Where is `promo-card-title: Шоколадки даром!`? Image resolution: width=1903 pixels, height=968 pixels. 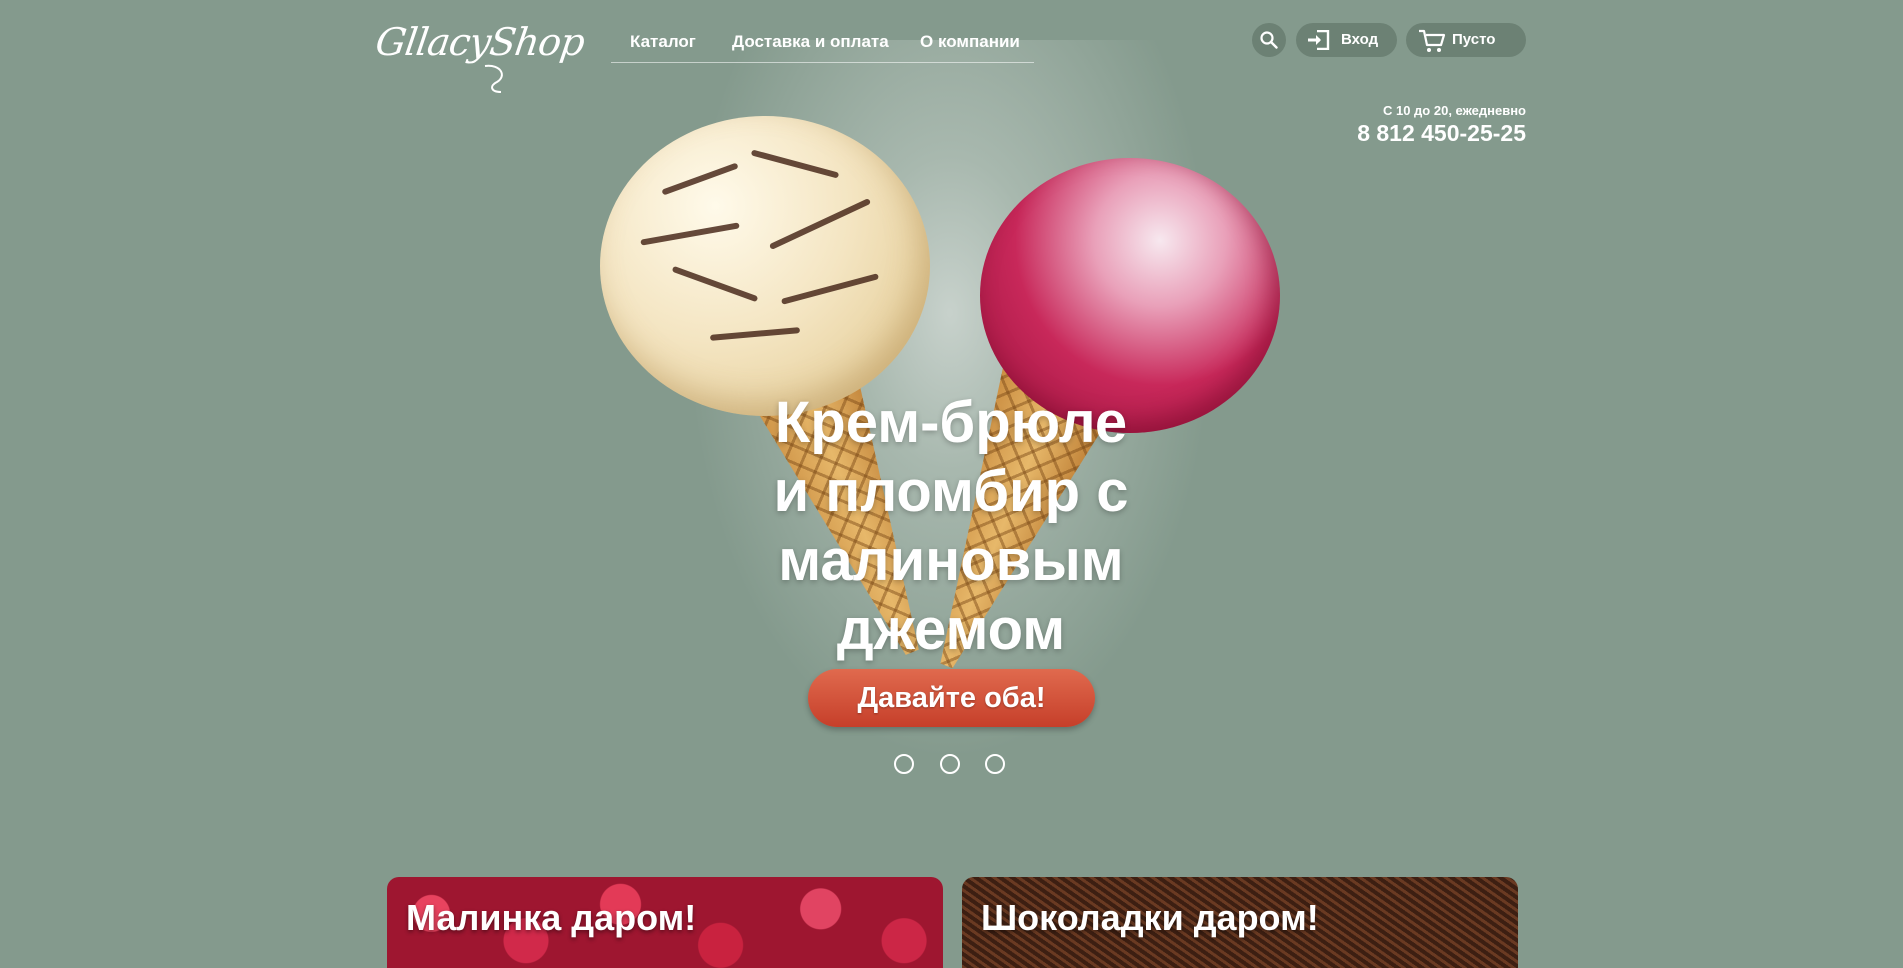
promo-card-title: Шоколадки даром! is located at coordinates (1150, 917).